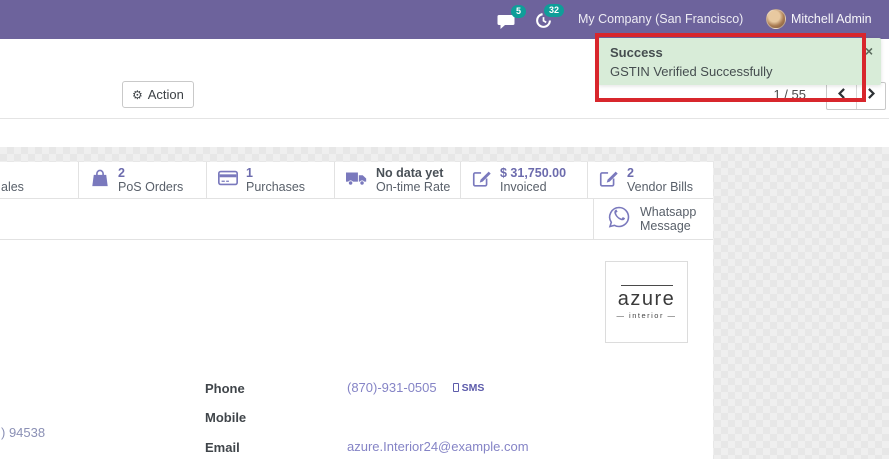 The height and width of the screenshot is (459, 889). What do you see at coordinates (668, 212) in the screenshot?
I see `whatsapp-label-line1: Whatsapp` at bounding box center [668, 212].